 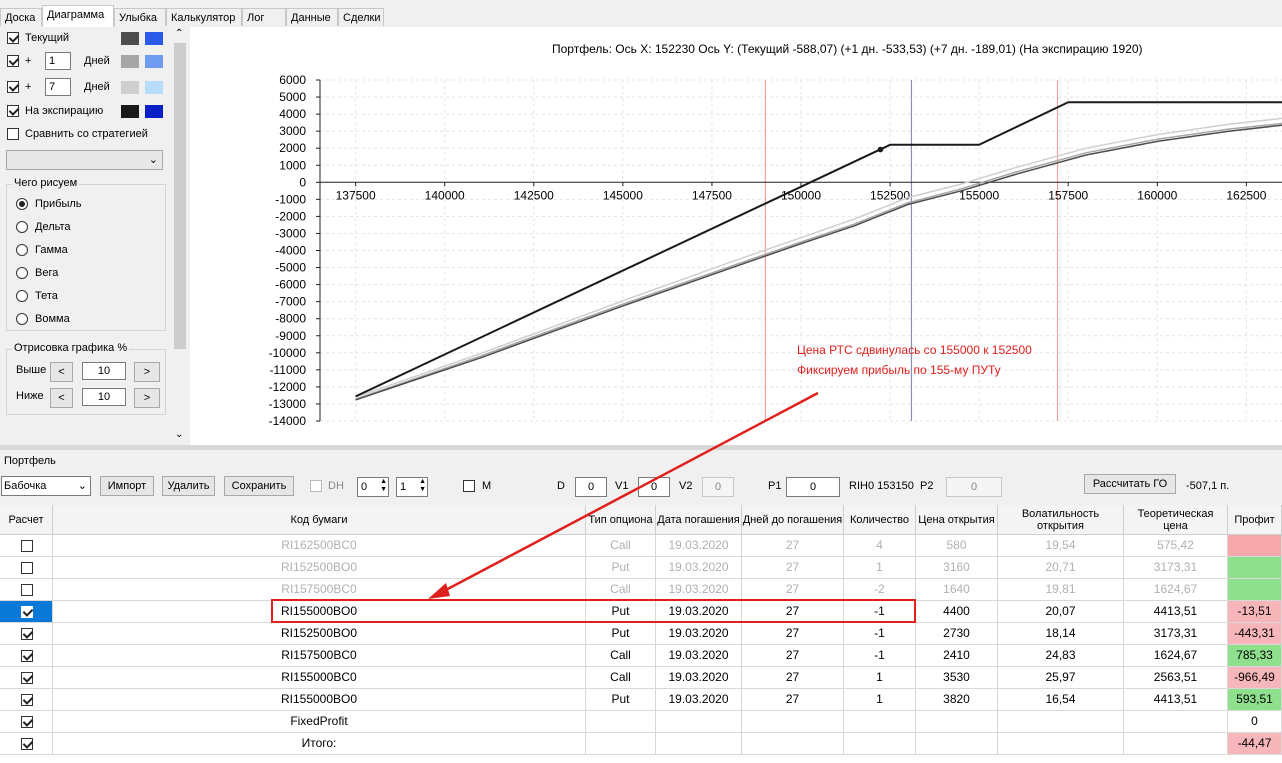 I want to click on import-button: Импорт, so click(x=127, y=486).